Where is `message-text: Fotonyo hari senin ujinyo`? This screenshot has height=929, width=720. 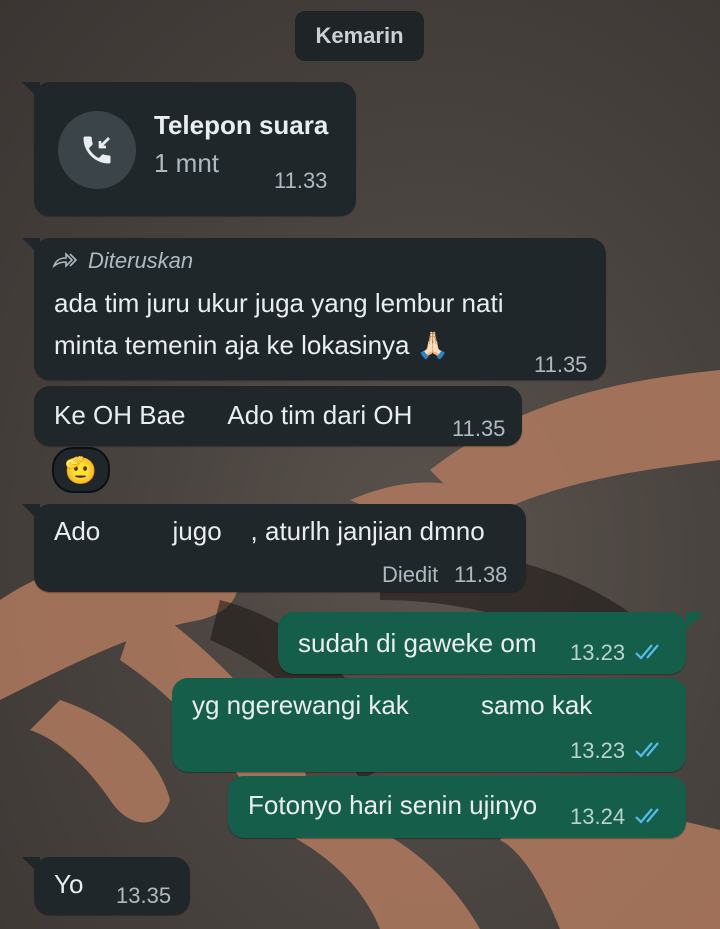
message-text: Fotonyo hari senin ujinyo is located at coordinates (393, 805).